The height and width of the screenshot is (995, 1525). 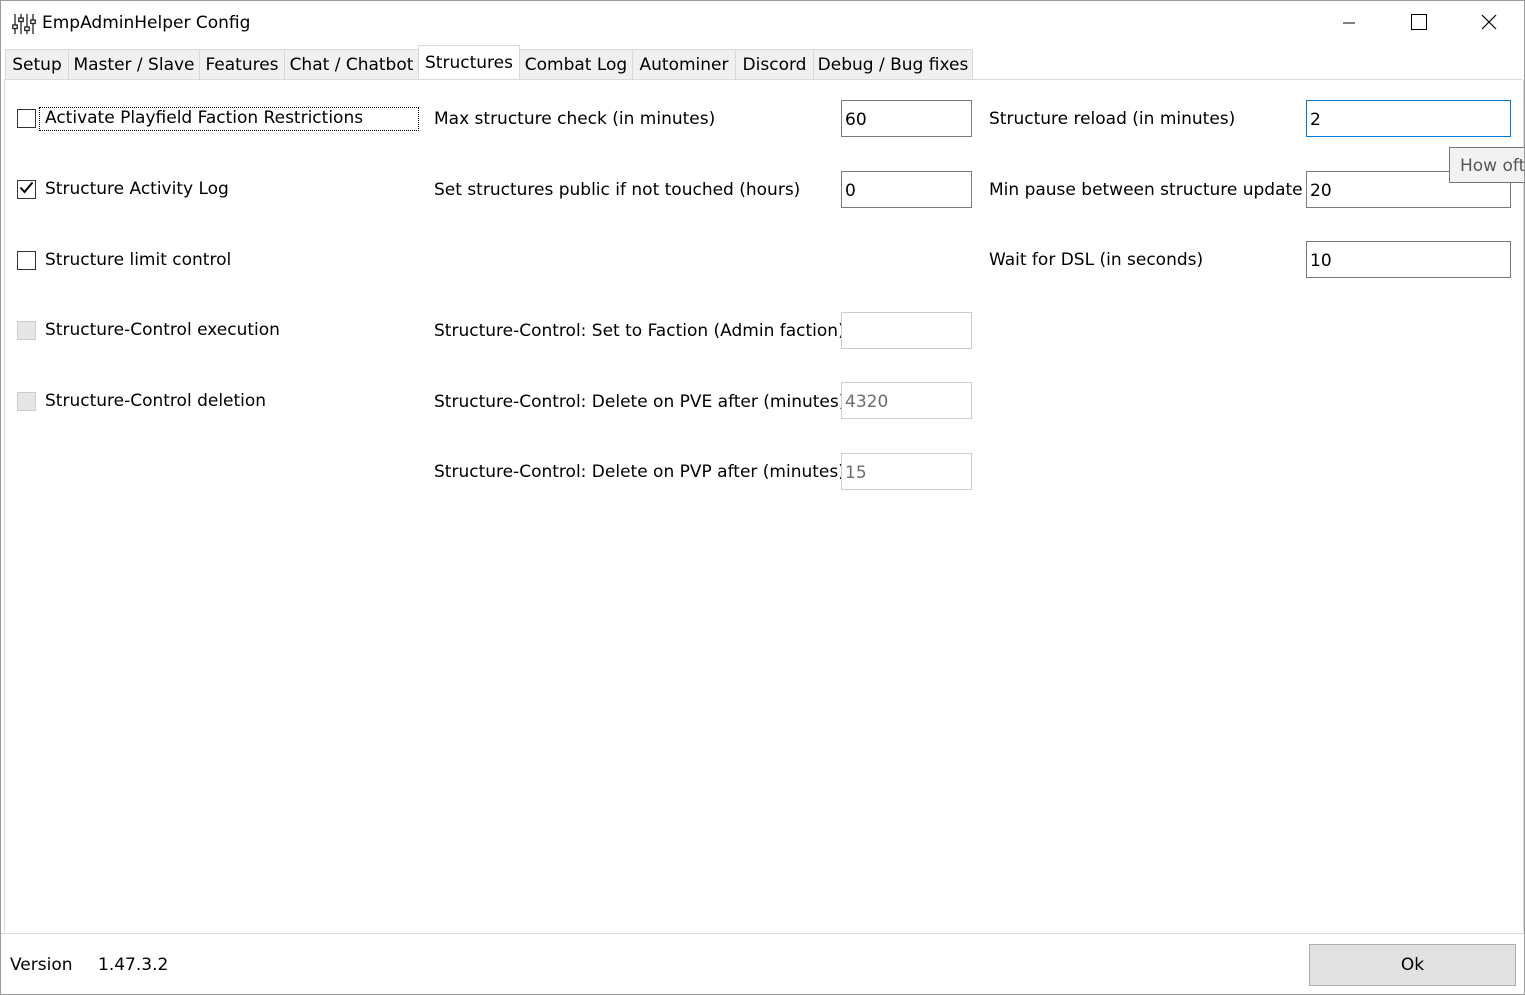 What do you see at coordinates (1486, 165) in the screenshot?
I see `tooltip: How ofte` at bounding box center [1486, 165].